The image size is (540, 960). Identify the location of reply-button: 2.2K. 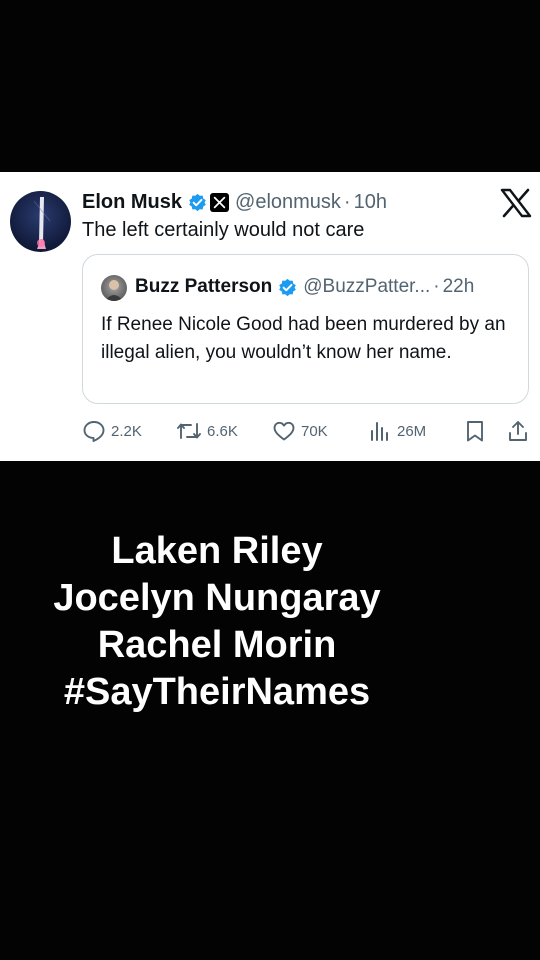
(112, 431).